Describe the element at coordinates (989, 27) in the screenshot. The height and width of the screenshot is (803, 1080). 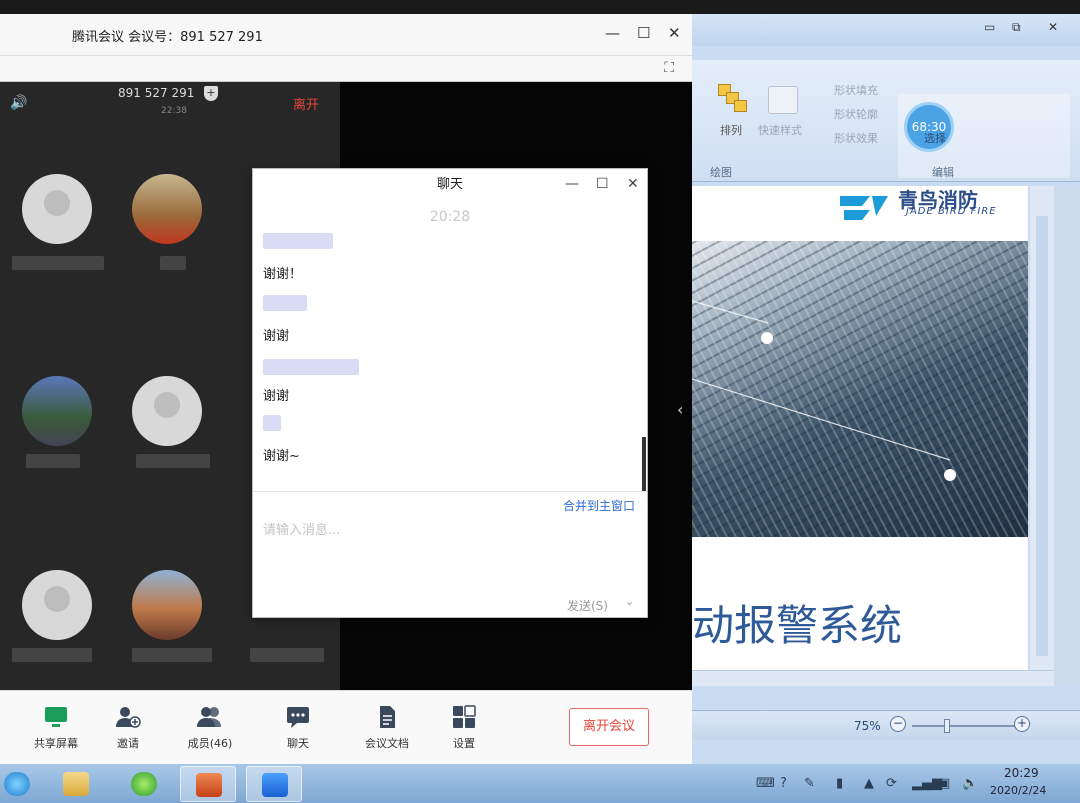
I see `doc-minimize-icon: ▭` at that location.